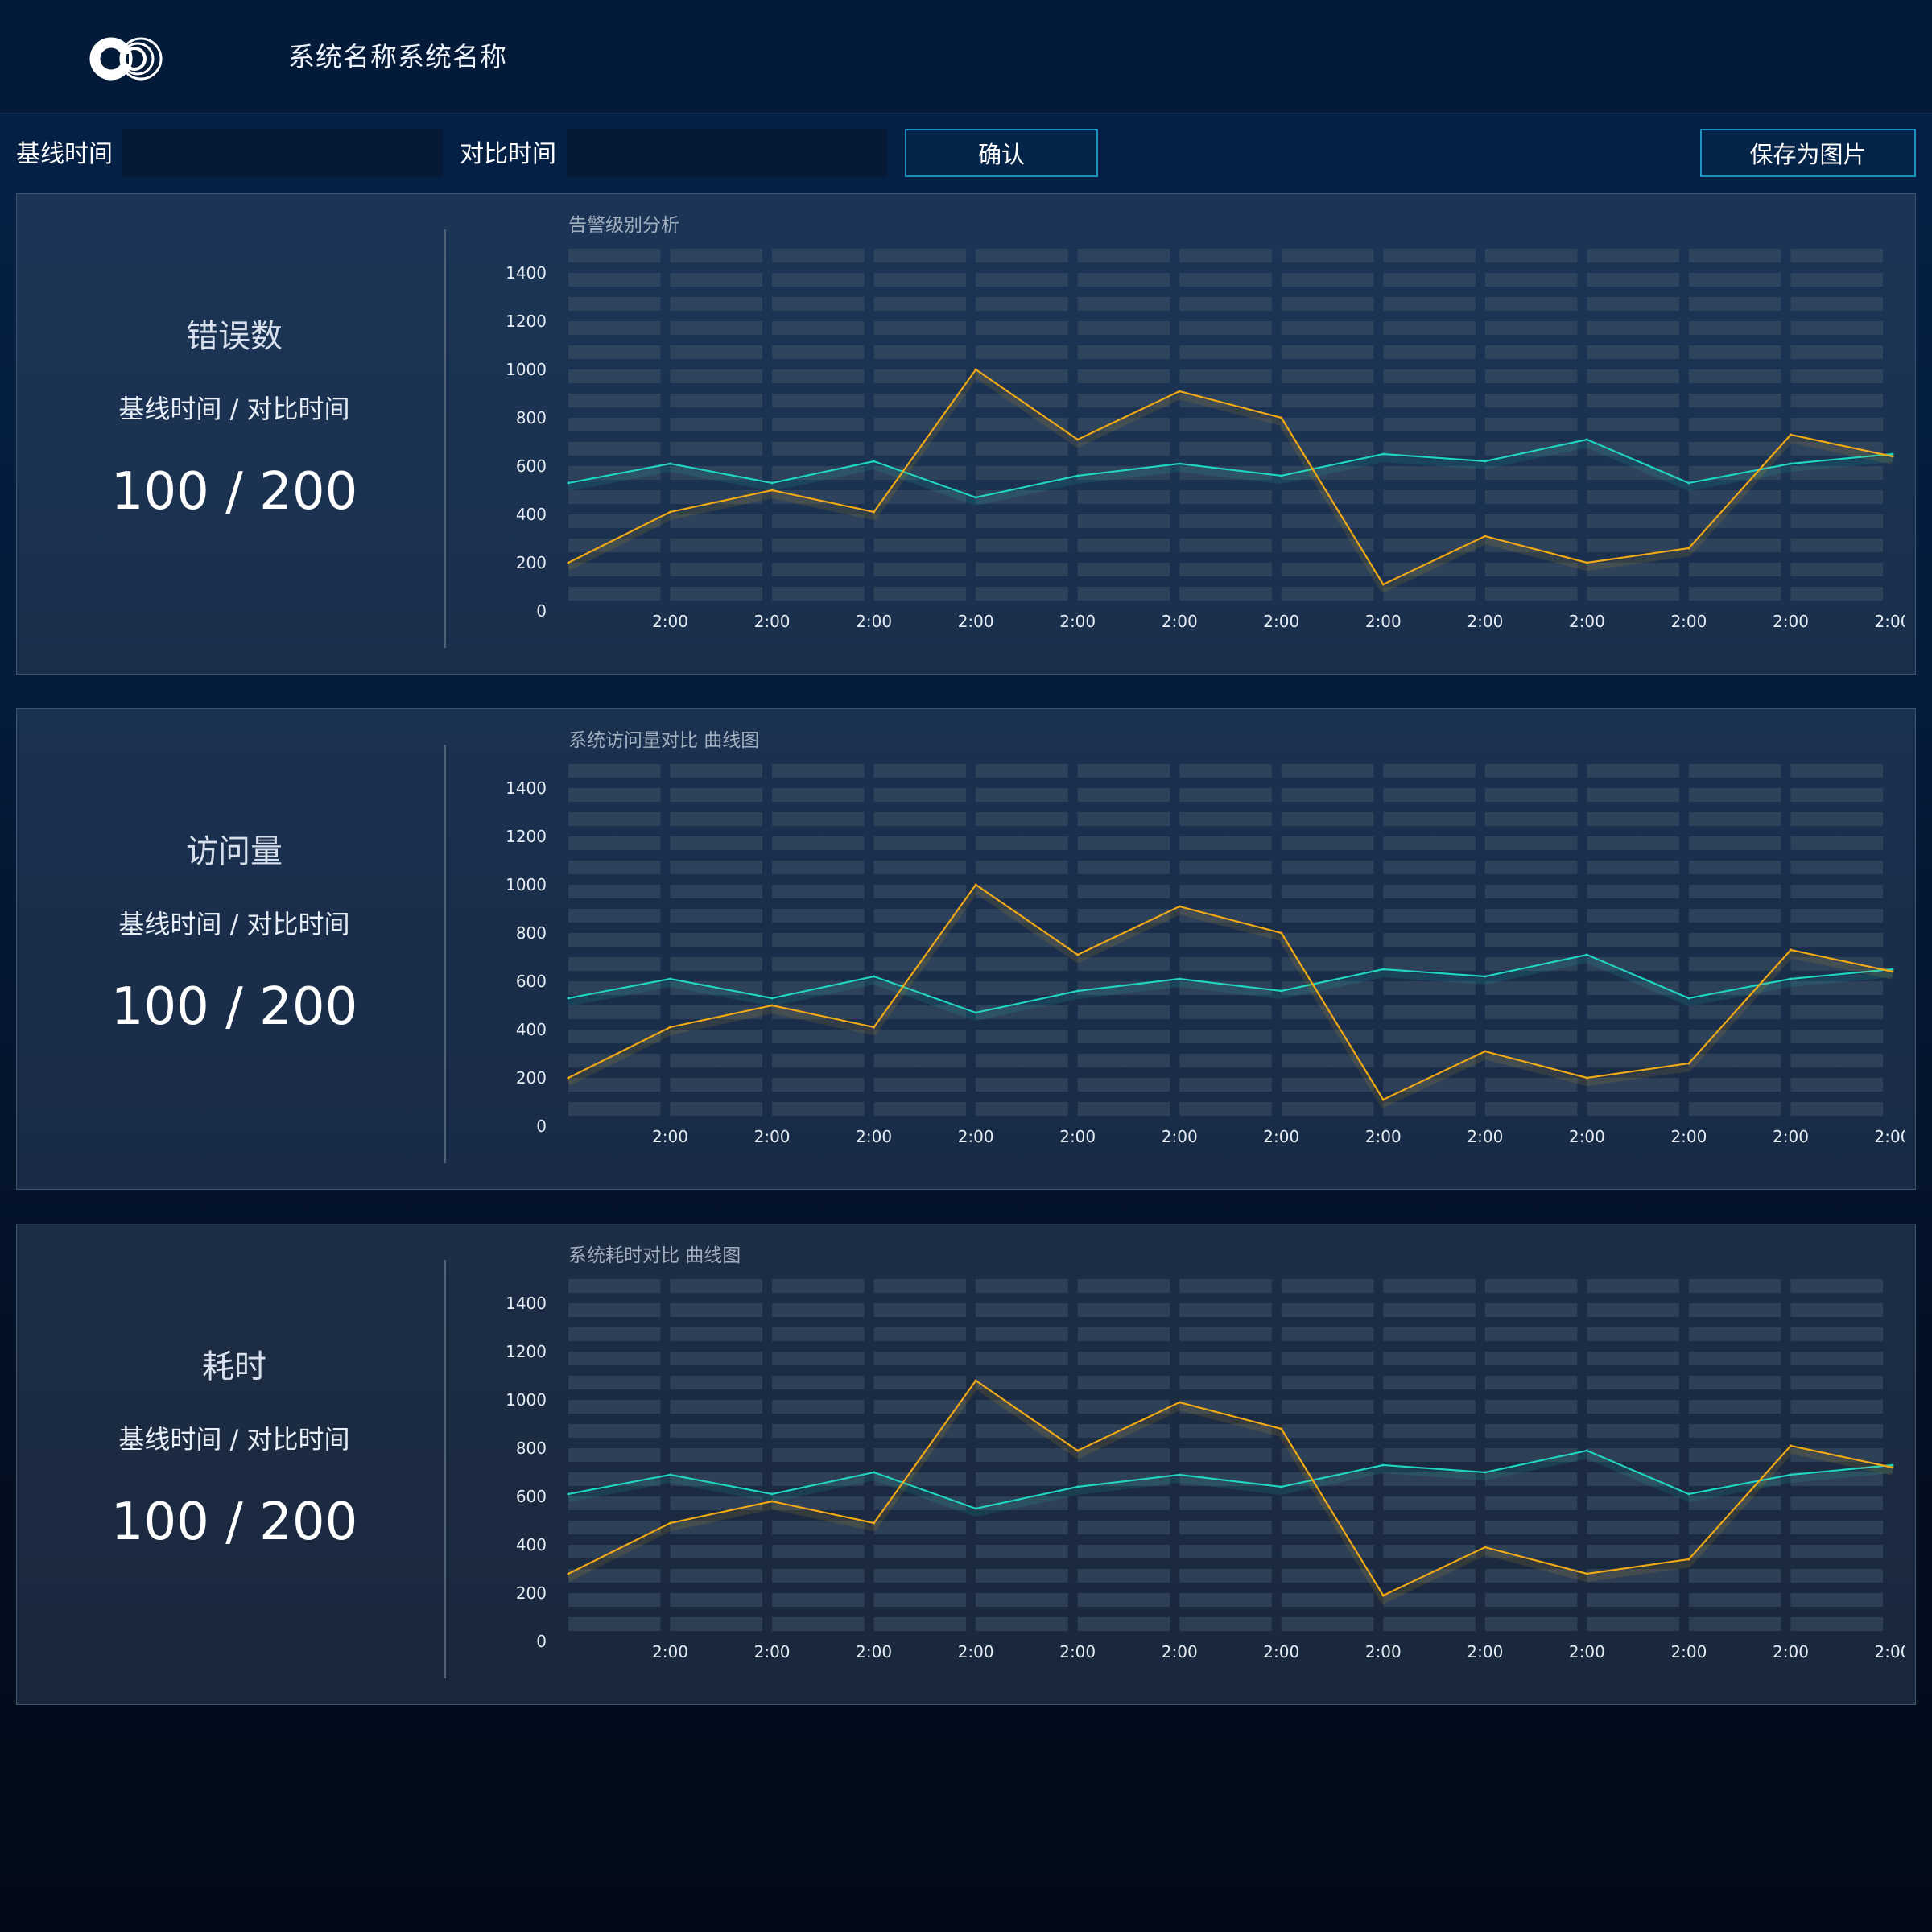 The width and height of the screenshot is (1932, 1932). I want to click on save-as-image-button: 保存为图片, so click(1808, 153).